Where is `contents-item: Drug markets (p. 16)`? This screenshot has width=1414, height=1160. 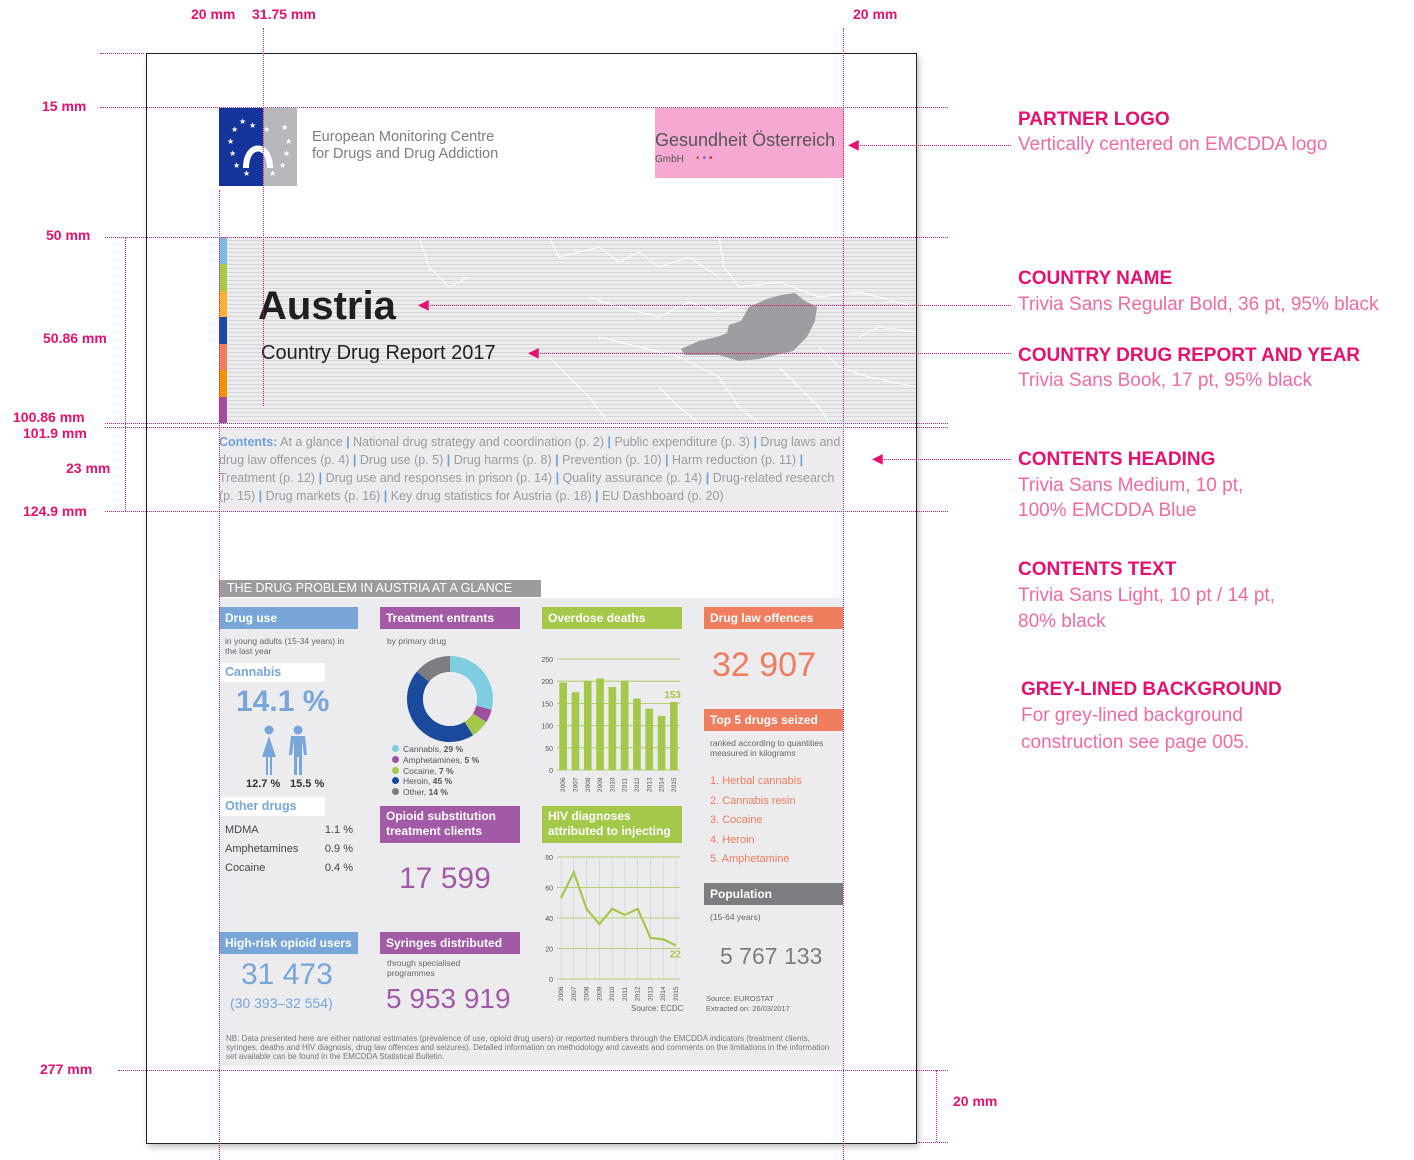
contents-item: Drug markets (p. 16) is located at coordinates (323, 496).